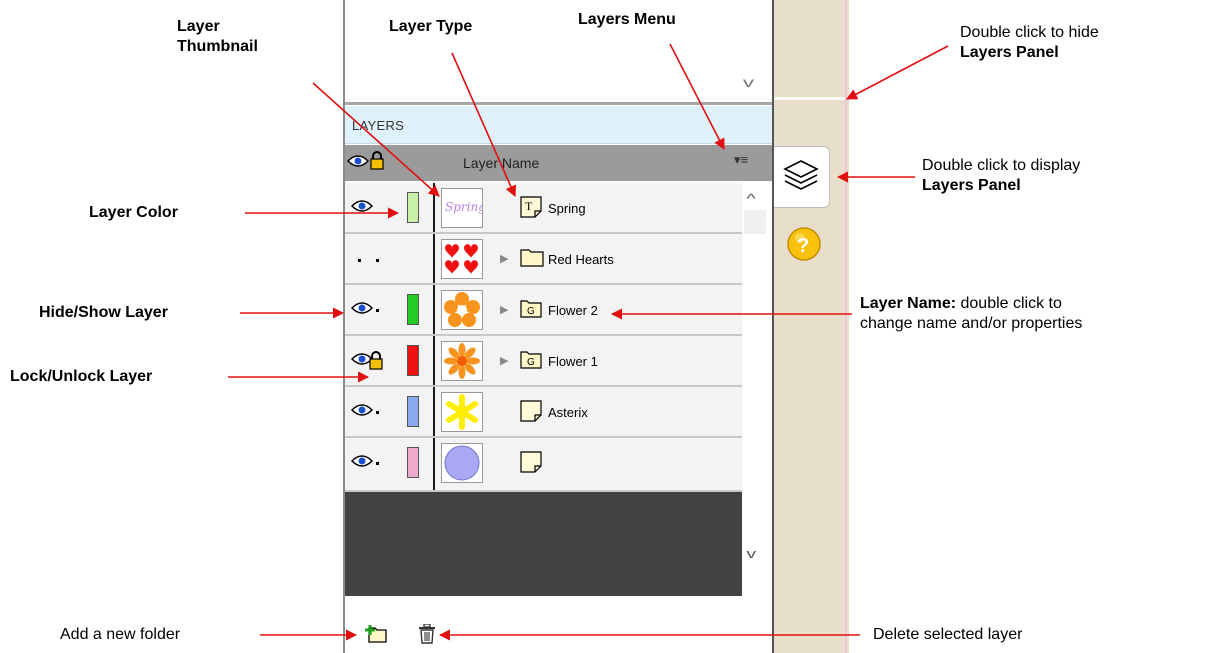 Image resolution: width=1205 pixels, height=653 pixels. What do you see at coordinates (376, 139) in the screenshot?
I see `arrow-layer-thumbnail` at bounding box center [376, 139].